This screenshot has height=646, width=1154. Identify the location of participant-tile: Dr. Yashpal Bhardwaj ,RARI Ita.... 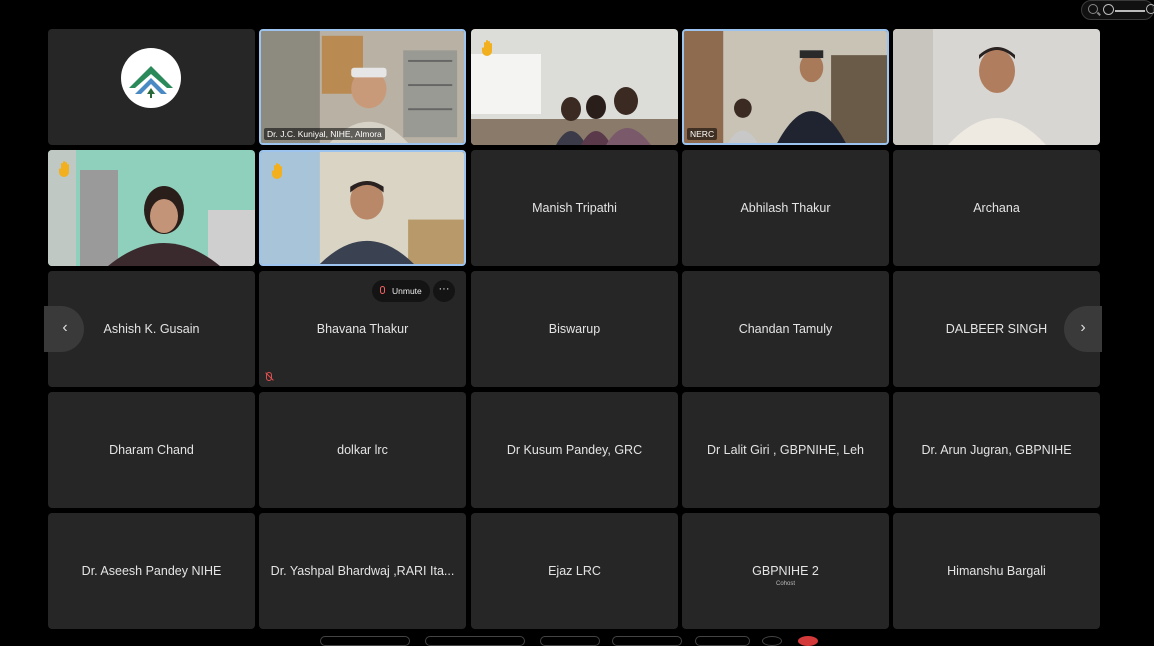
(362, 571).